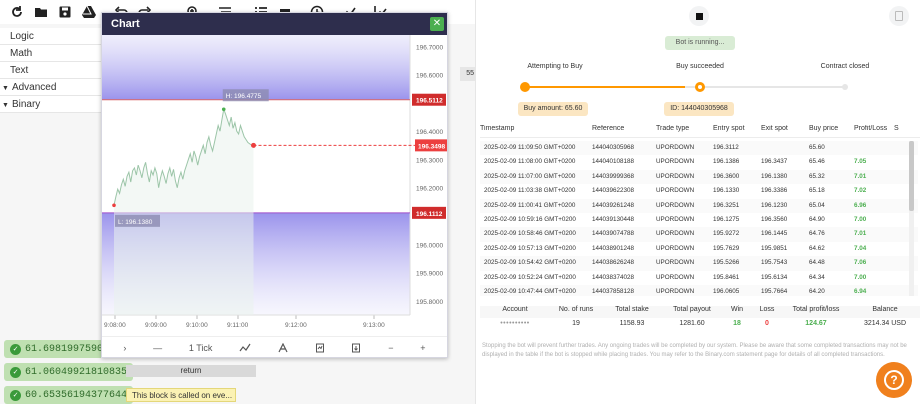  I want to click on table-cell: 64.90, so click(817, 219).